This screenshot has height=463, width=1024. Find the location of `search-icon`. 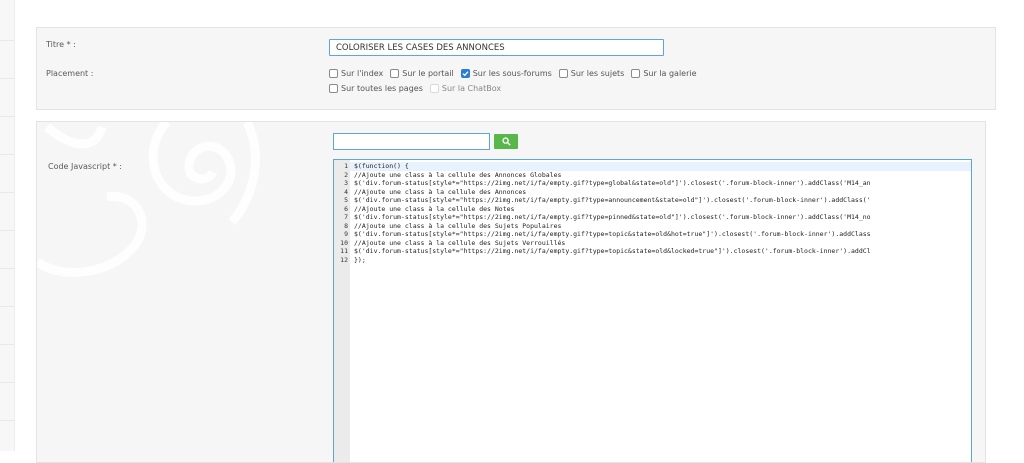

search-icon is located at coordinates (506, 141).